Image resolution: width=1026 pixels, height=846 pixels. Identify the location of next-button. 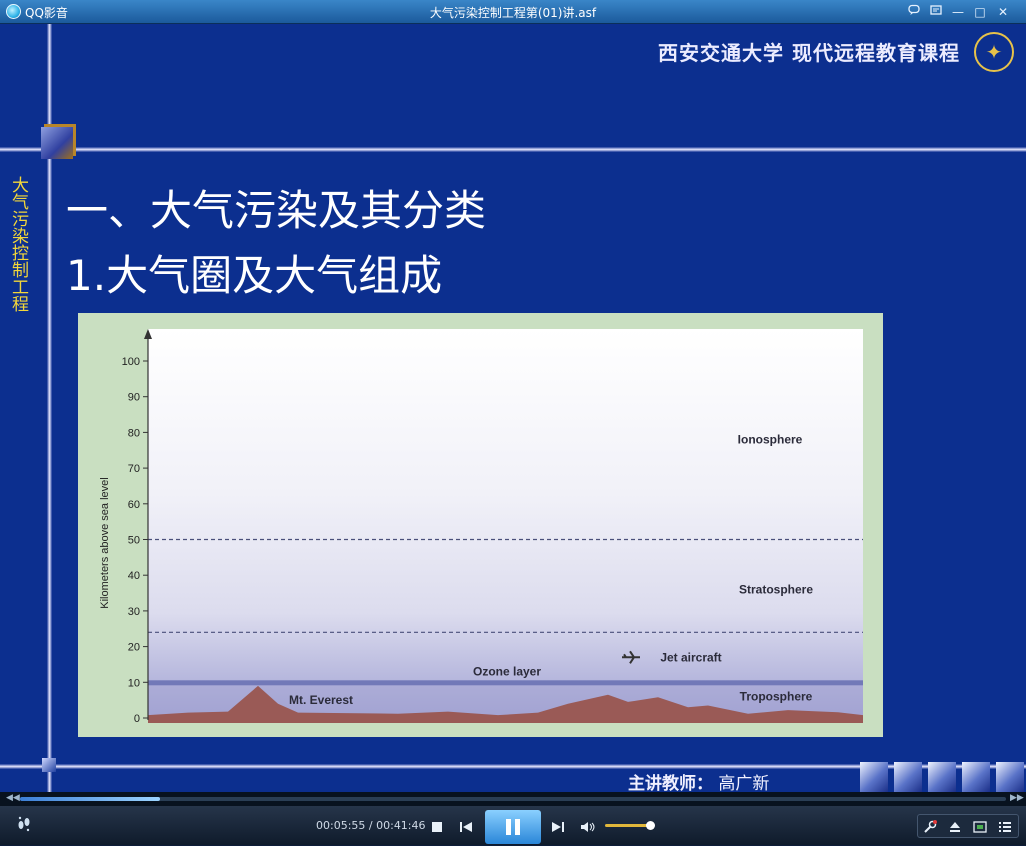
(558, 825).